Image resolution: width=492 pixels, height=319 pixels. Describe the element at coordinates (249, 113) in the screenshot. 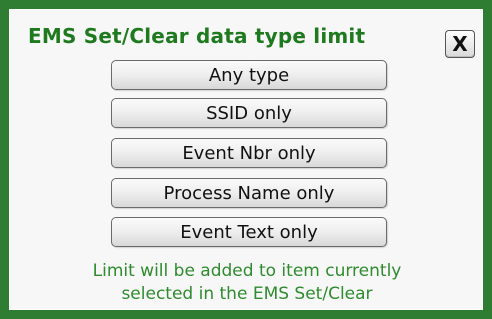

I see `ssid-only-button: SSID only` at that location.